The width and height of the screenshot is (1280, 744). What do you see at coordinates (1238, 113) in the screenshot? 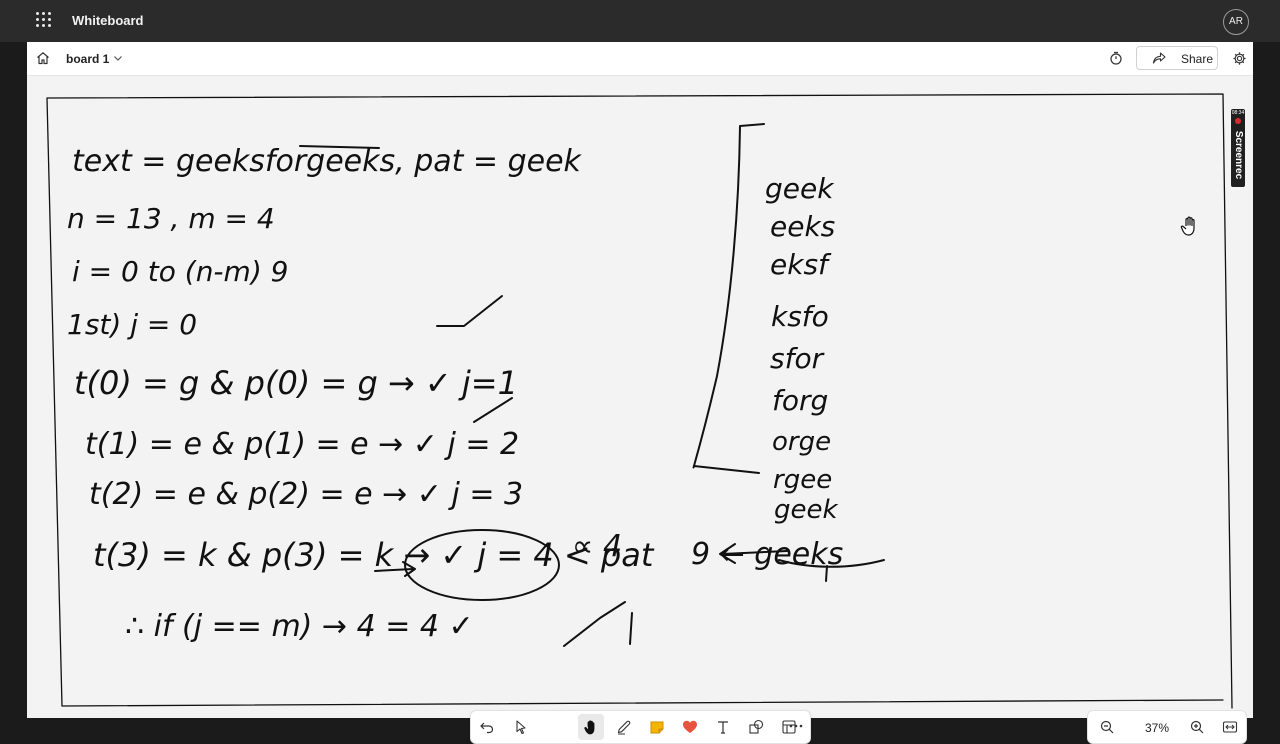
I see `recording-time: 08:34` at bounding box center [1238, 113].